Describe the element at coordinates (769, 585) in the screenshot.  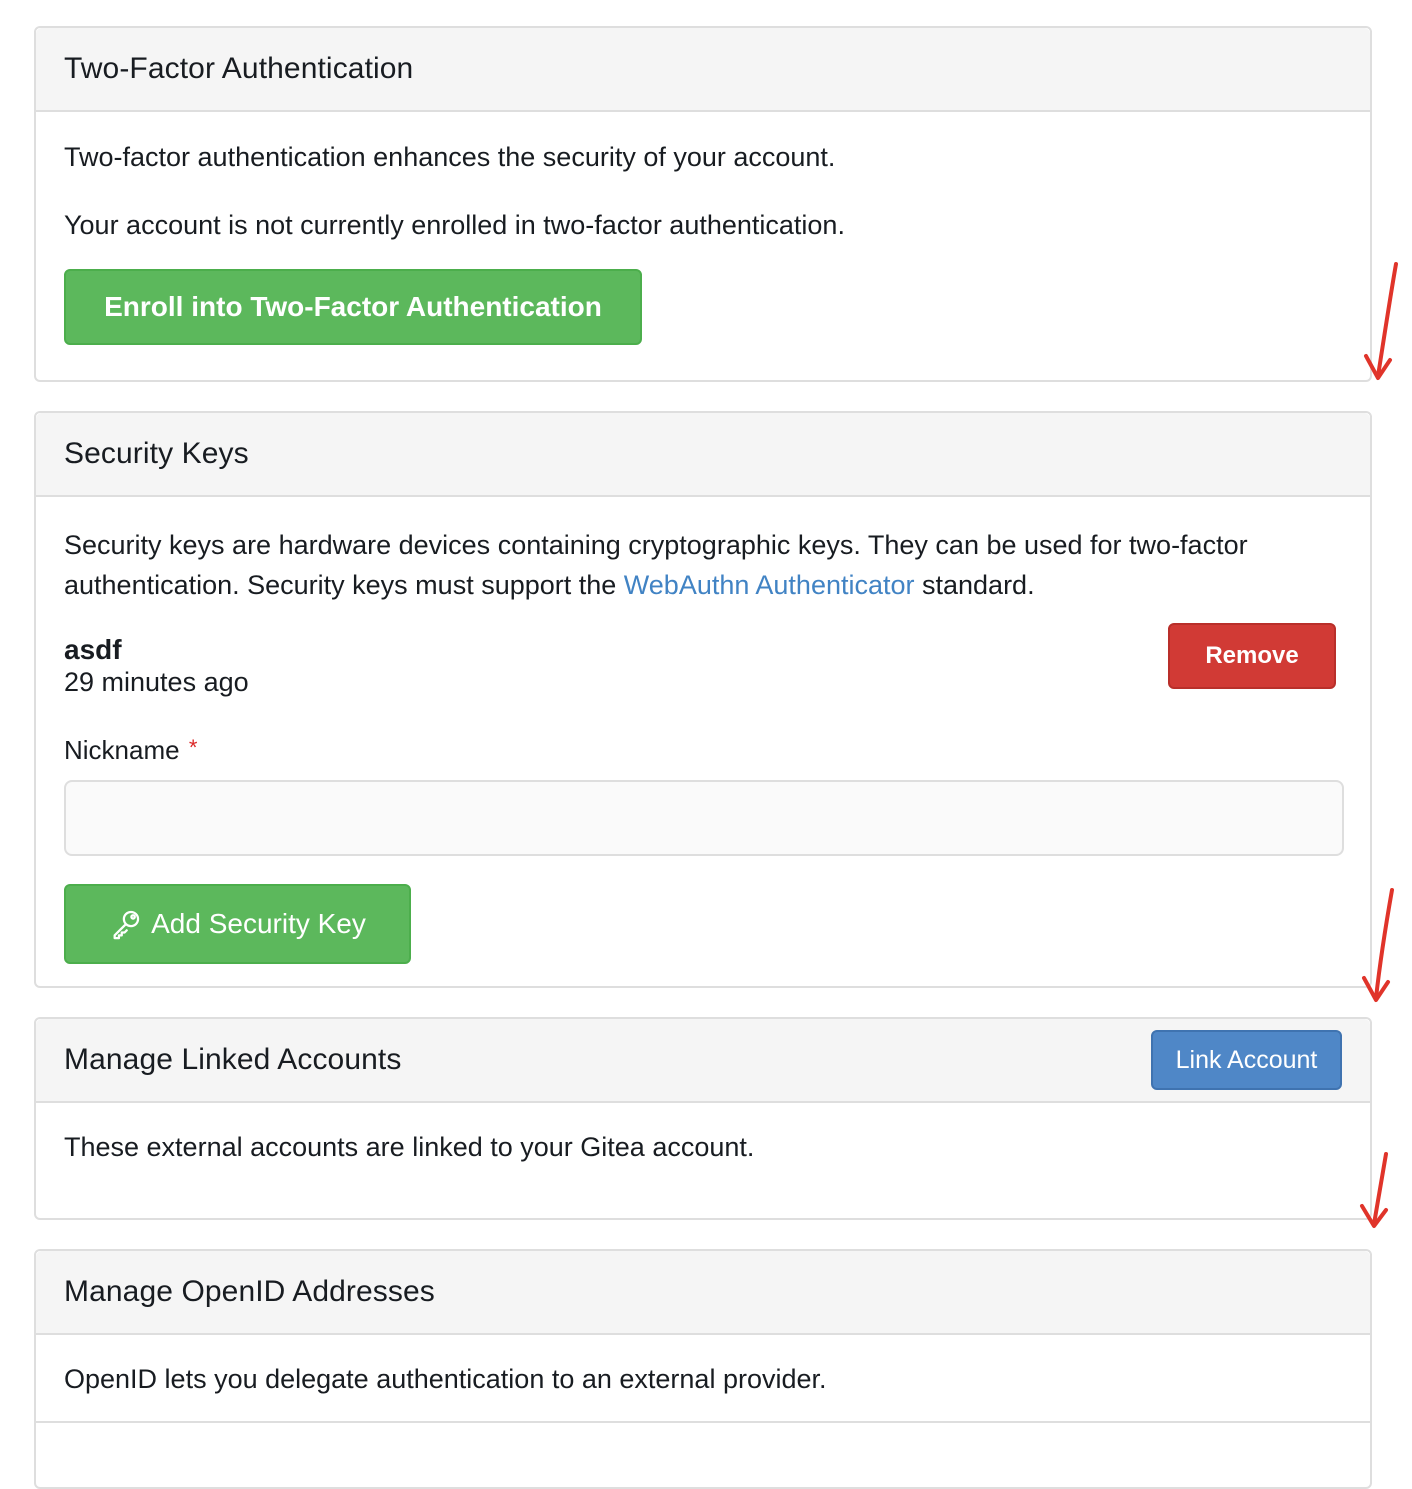
I see `webauthn-link: WebAuthn Authenticator` at that location.